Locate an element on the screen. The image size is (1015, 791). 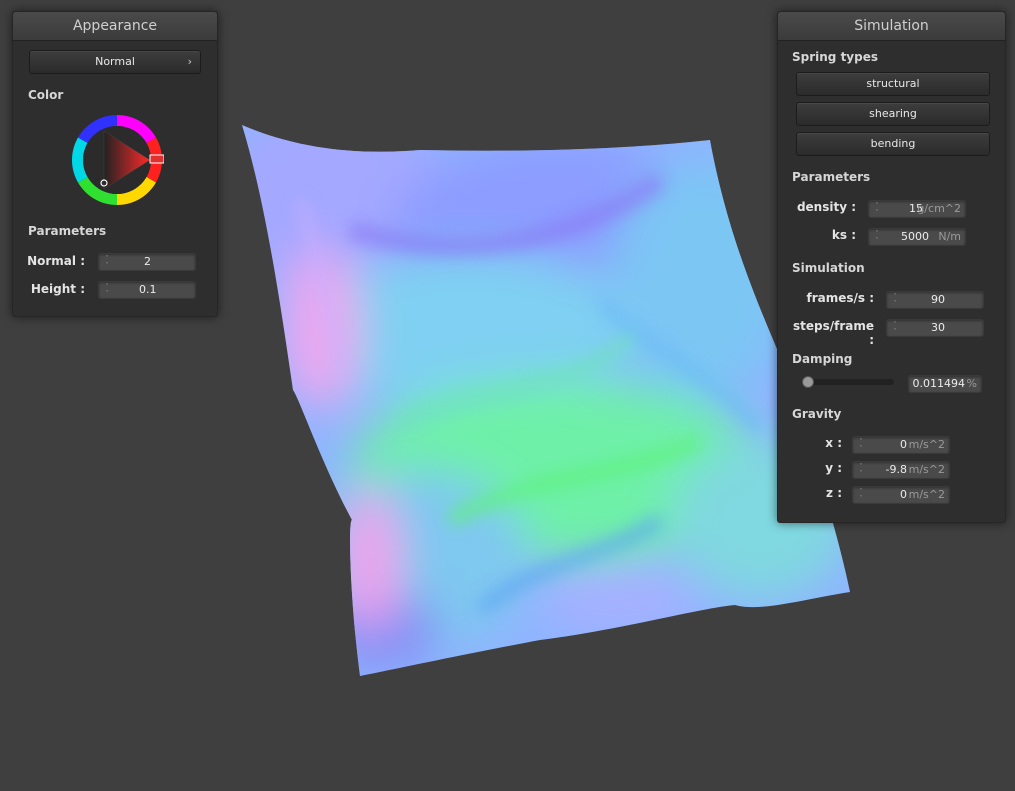
density-field: ˄ ˅ 15 g/cm^2 is located at coordinates (917, 209).